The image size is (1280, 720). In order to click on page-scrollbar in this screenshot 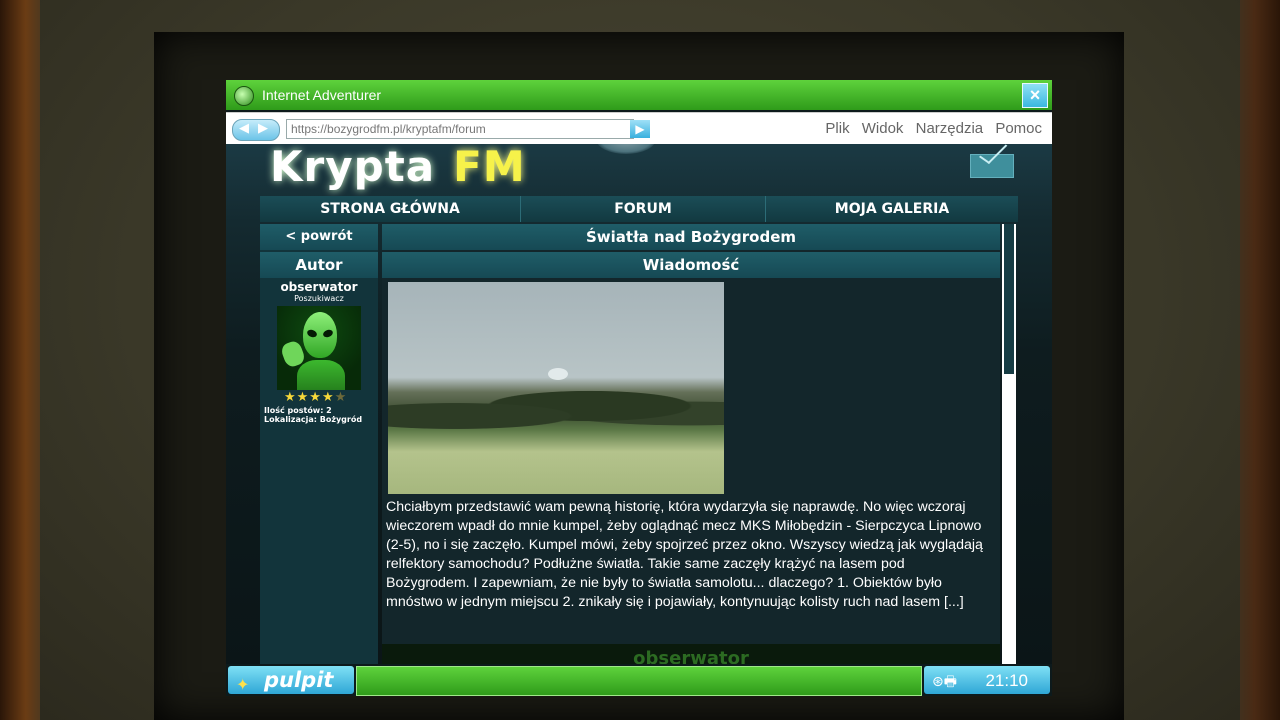, I will do `click(1009, 444)`.